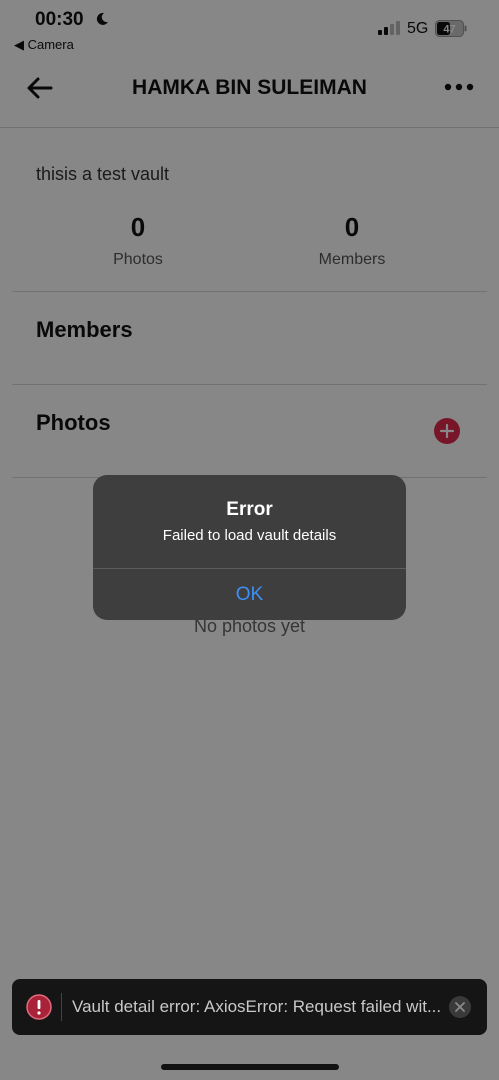  I want to click on close-icon, so click(460, 1007).